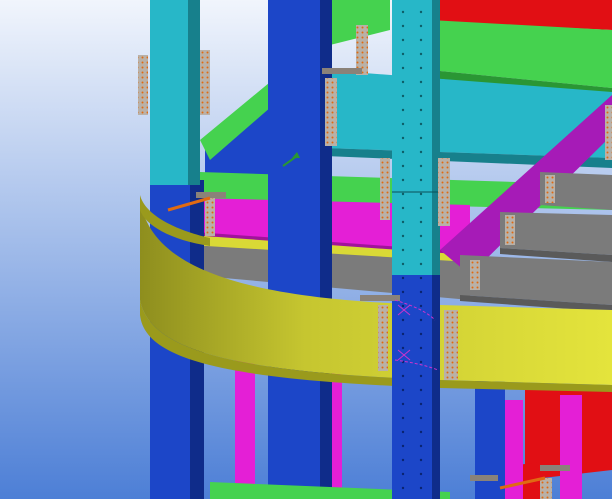 Image resolution: width=612 pixels, height=499 pixels. Describe the element at coordinates (416, 249) in the screenshot. I see `column-main-front` at that location.